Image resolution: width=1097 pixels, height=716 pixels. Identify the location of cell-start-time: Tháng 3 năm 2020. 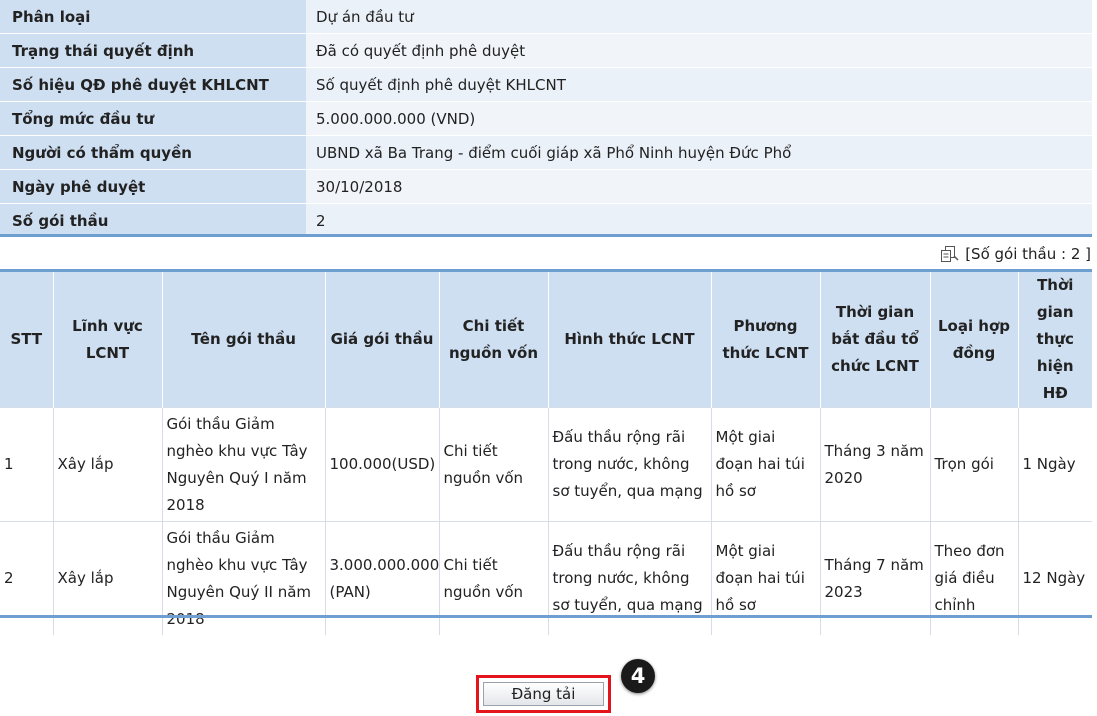
(875, 464).